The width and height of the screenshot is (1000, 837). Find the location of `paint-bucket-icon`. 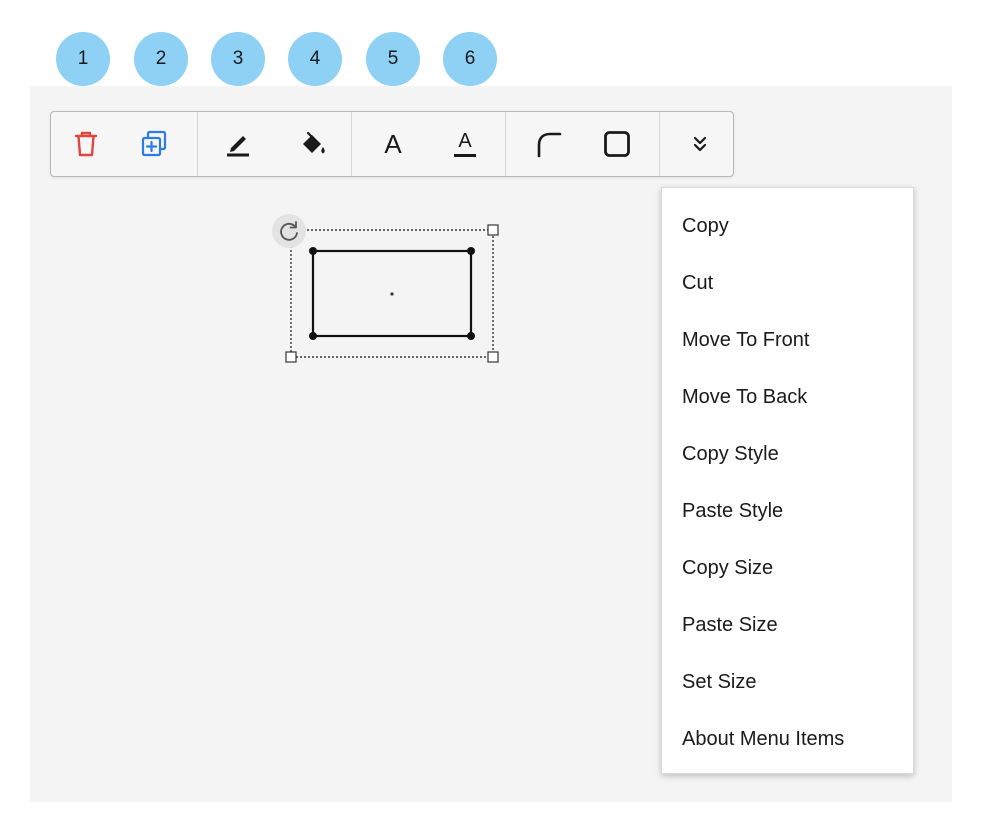

paint-bucket-icon is located at coordinates (314, 142).